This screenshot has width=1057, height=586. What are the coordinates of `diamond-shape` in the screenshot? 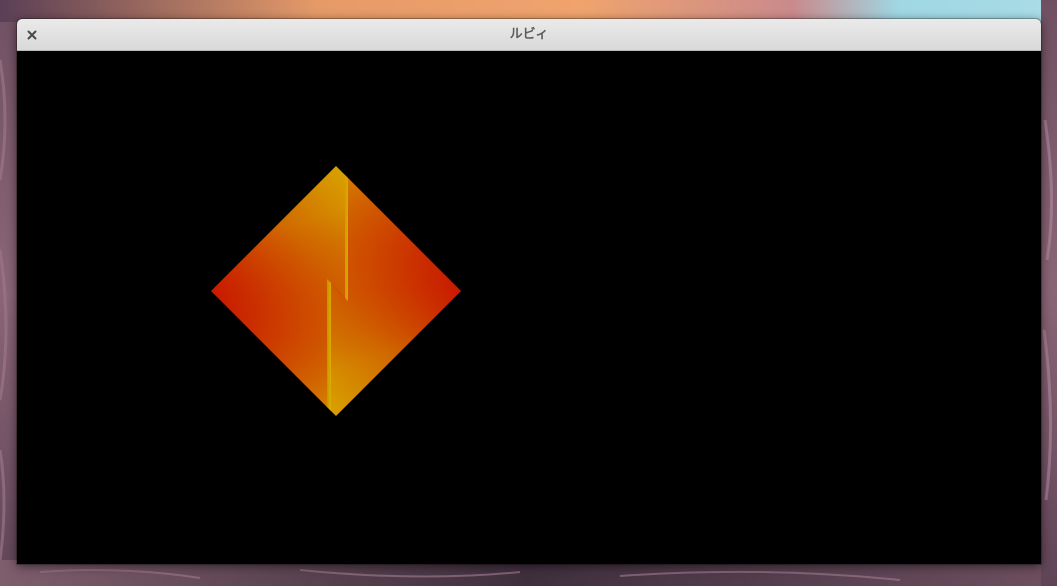 It's located at (336, 291).